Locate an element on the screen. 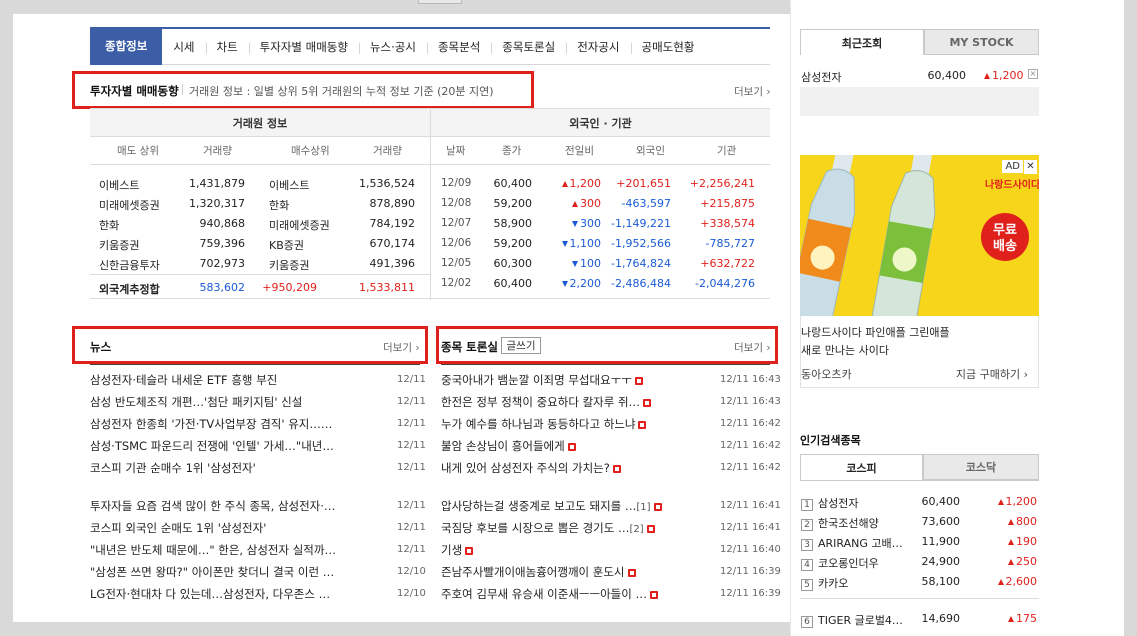  broker-sell-name: 키움증권 is located at coordinates (119, 245).